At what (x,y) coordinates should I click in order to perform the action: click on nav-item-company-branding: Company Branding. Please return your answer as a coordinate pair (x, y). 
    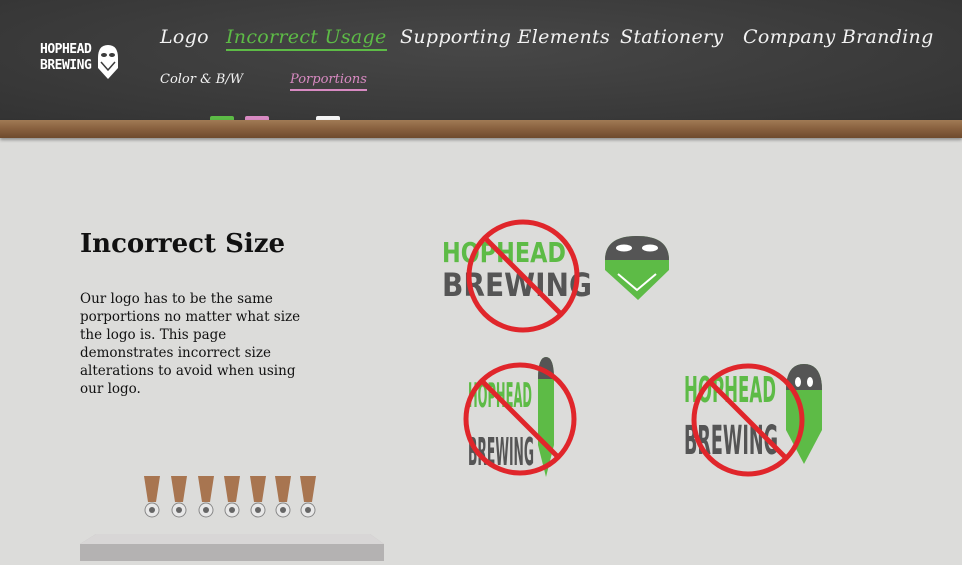
    Looking at the image, I should click on (838, 37).